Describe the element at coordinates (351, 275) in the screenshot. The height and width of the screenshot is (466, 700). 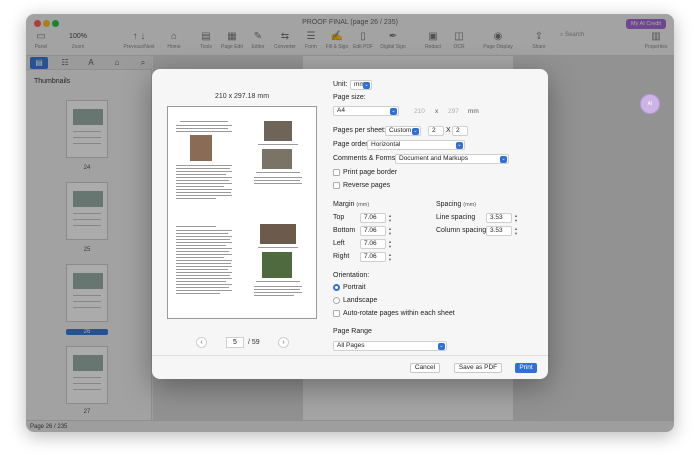
I see `orientation-label: Orientation:` at that location.